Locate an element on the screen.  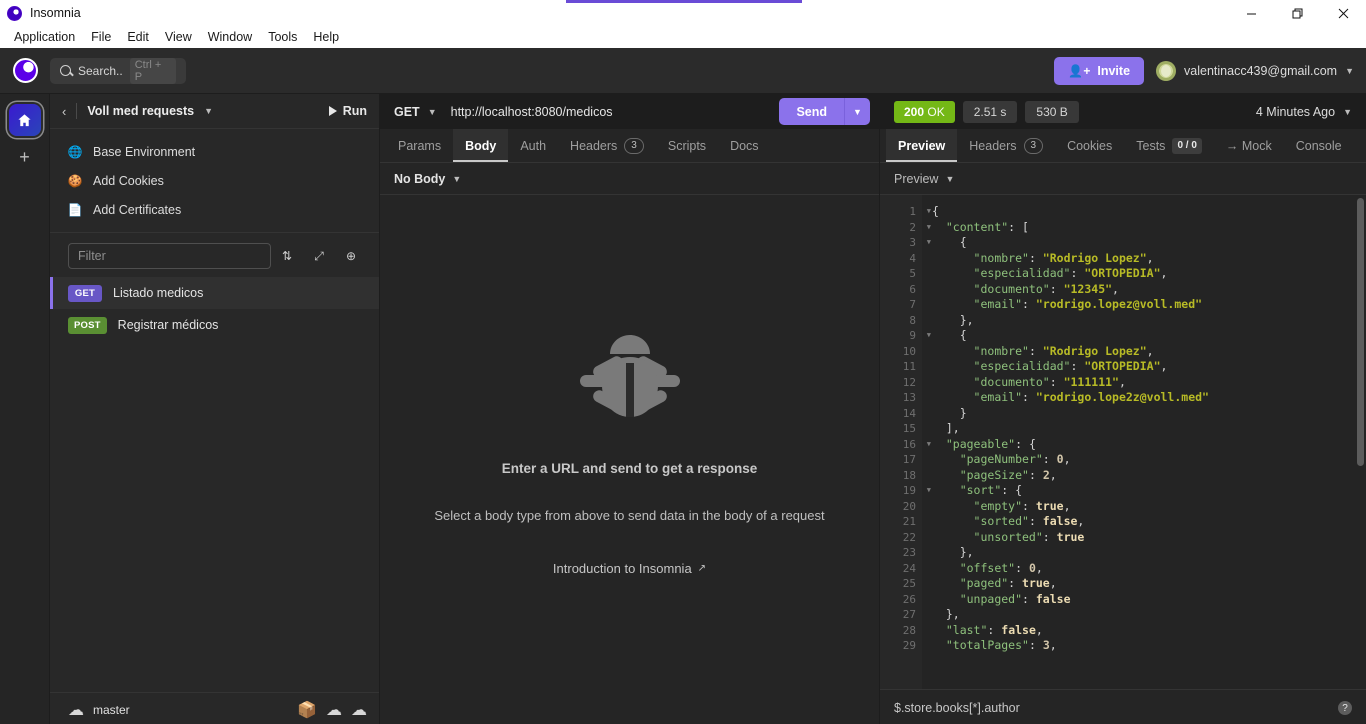
code-line: }, is located at coordinates (1144, 321).